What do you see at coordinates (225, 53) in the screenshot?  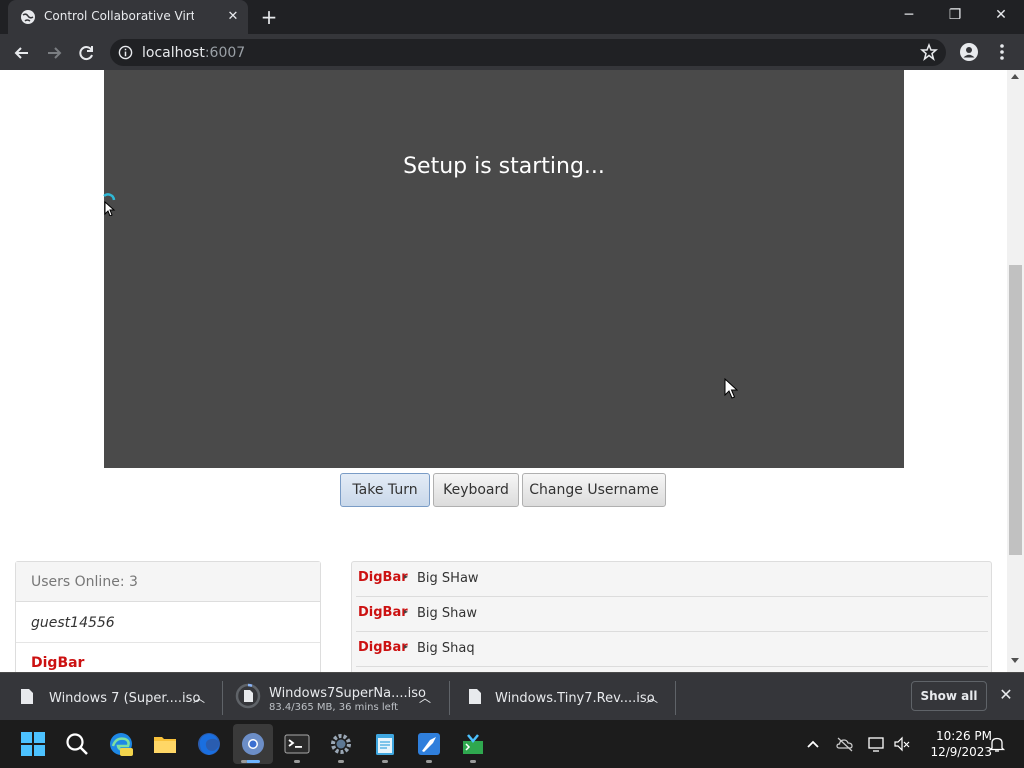 I see `url-port: :6007` at bounding box center [225, 53].